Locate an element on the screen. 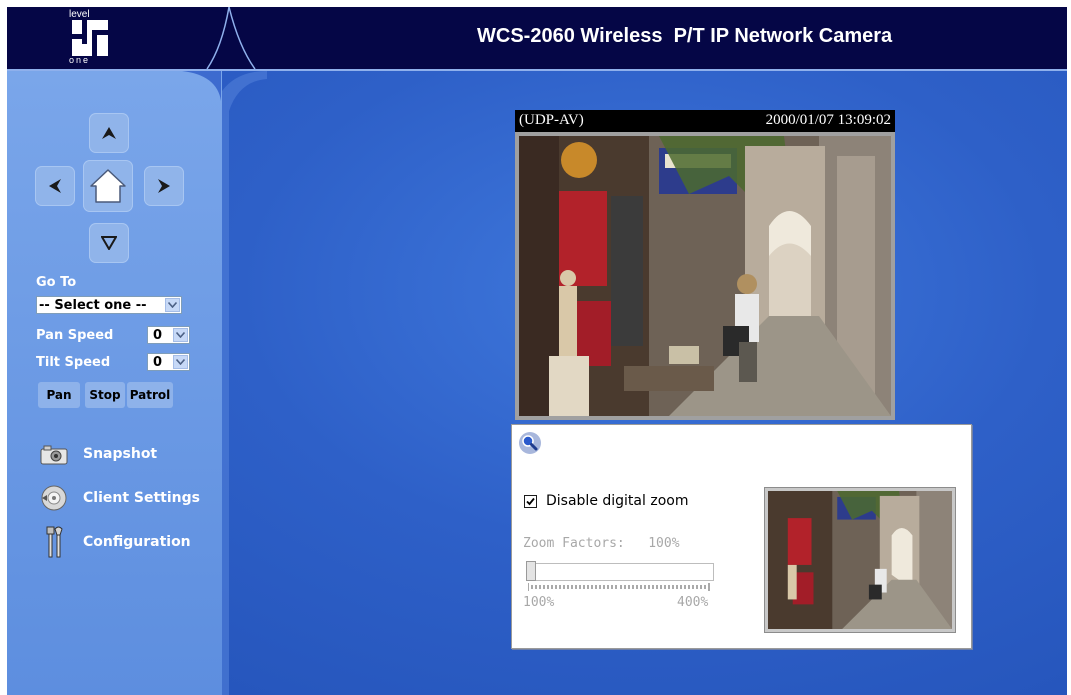 This screenshot has height=695, width=1071. pan-right-button is located at coordinates (164, 186).